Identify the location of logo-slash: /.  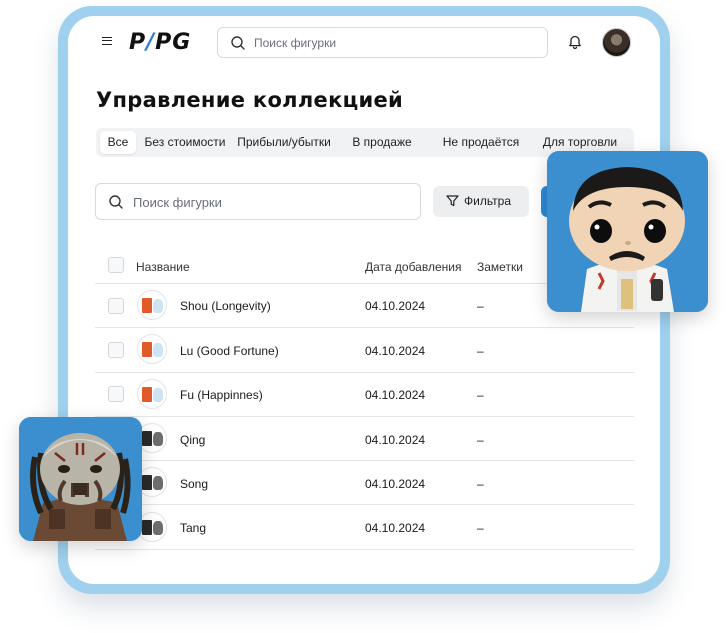
(151, 42).